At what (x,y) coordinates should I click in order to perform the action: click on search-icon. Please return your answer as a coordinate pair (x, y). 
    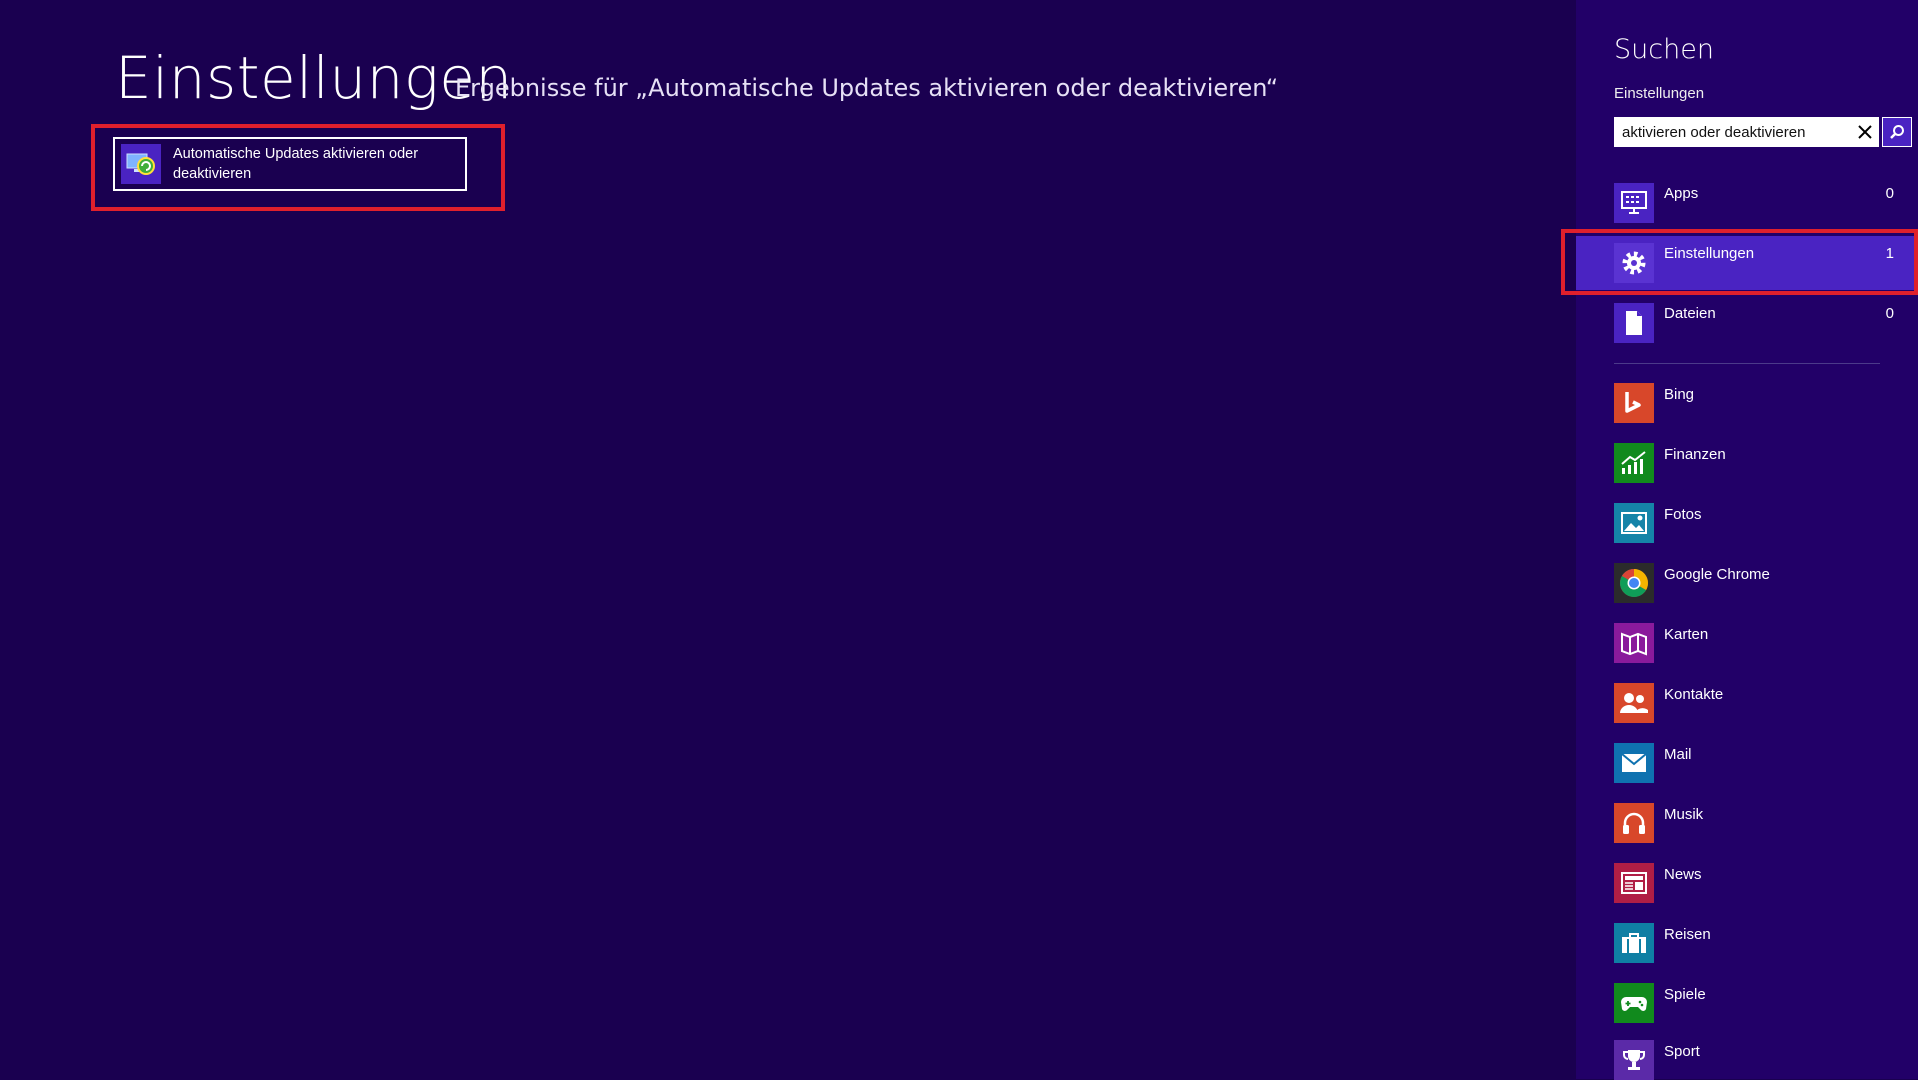
    Looking at the image, I should click on (1897, 132).